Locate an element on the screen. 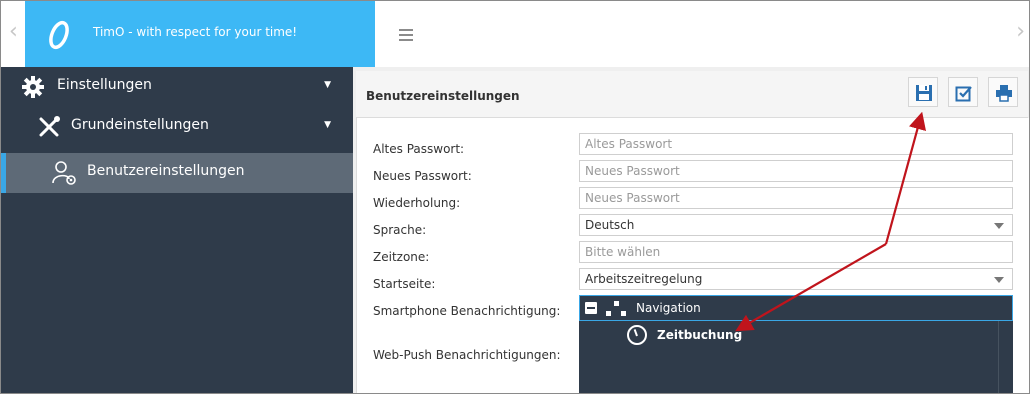 The width and height of the screenshot is (1032, 396). sidebar-item-einstellungen: Einstellungen ▼ is located at coordinates (177, 87).